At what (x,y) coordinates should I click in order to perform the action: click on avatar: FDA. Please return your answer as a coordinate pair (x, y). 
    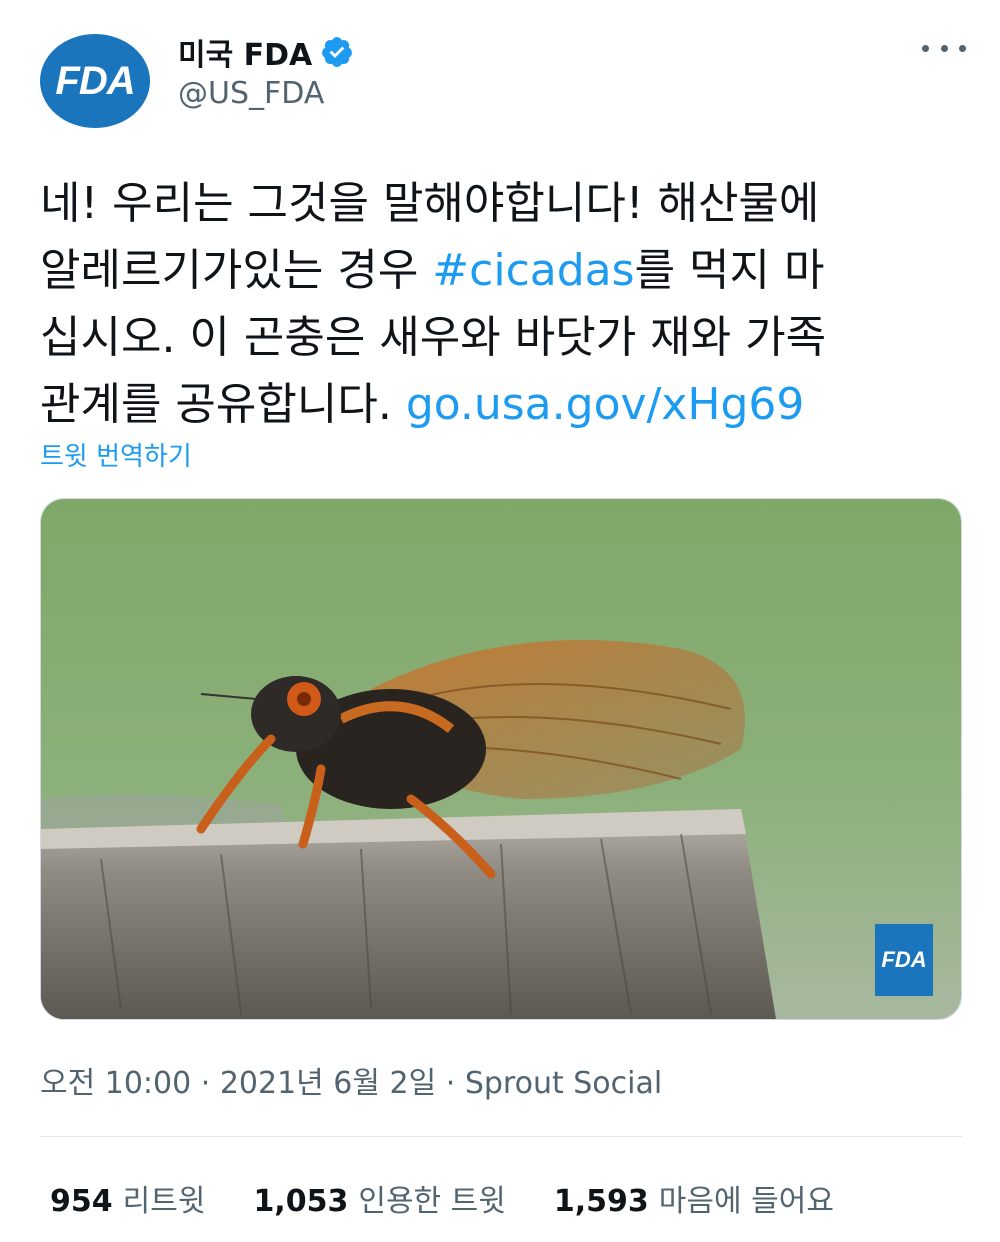
    Looking at the image, I should click on (95, 81).